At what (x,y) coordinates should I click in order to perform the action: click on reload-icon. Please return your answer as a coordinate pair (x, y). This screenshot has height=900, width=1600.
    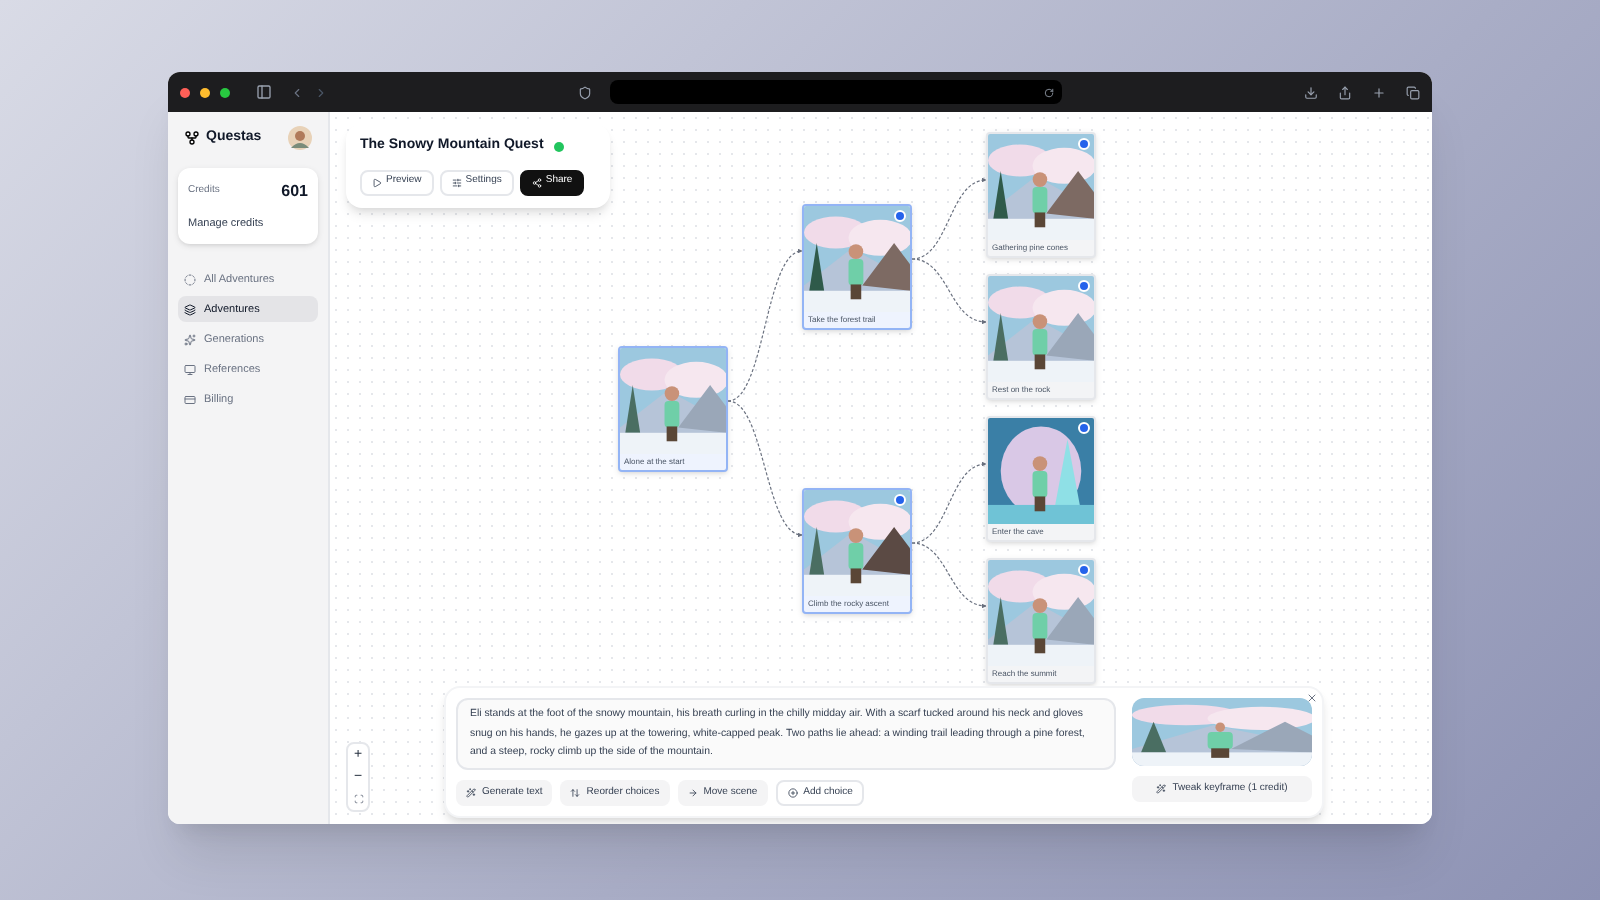
    Looking at the image, I should click on (1049, 92).